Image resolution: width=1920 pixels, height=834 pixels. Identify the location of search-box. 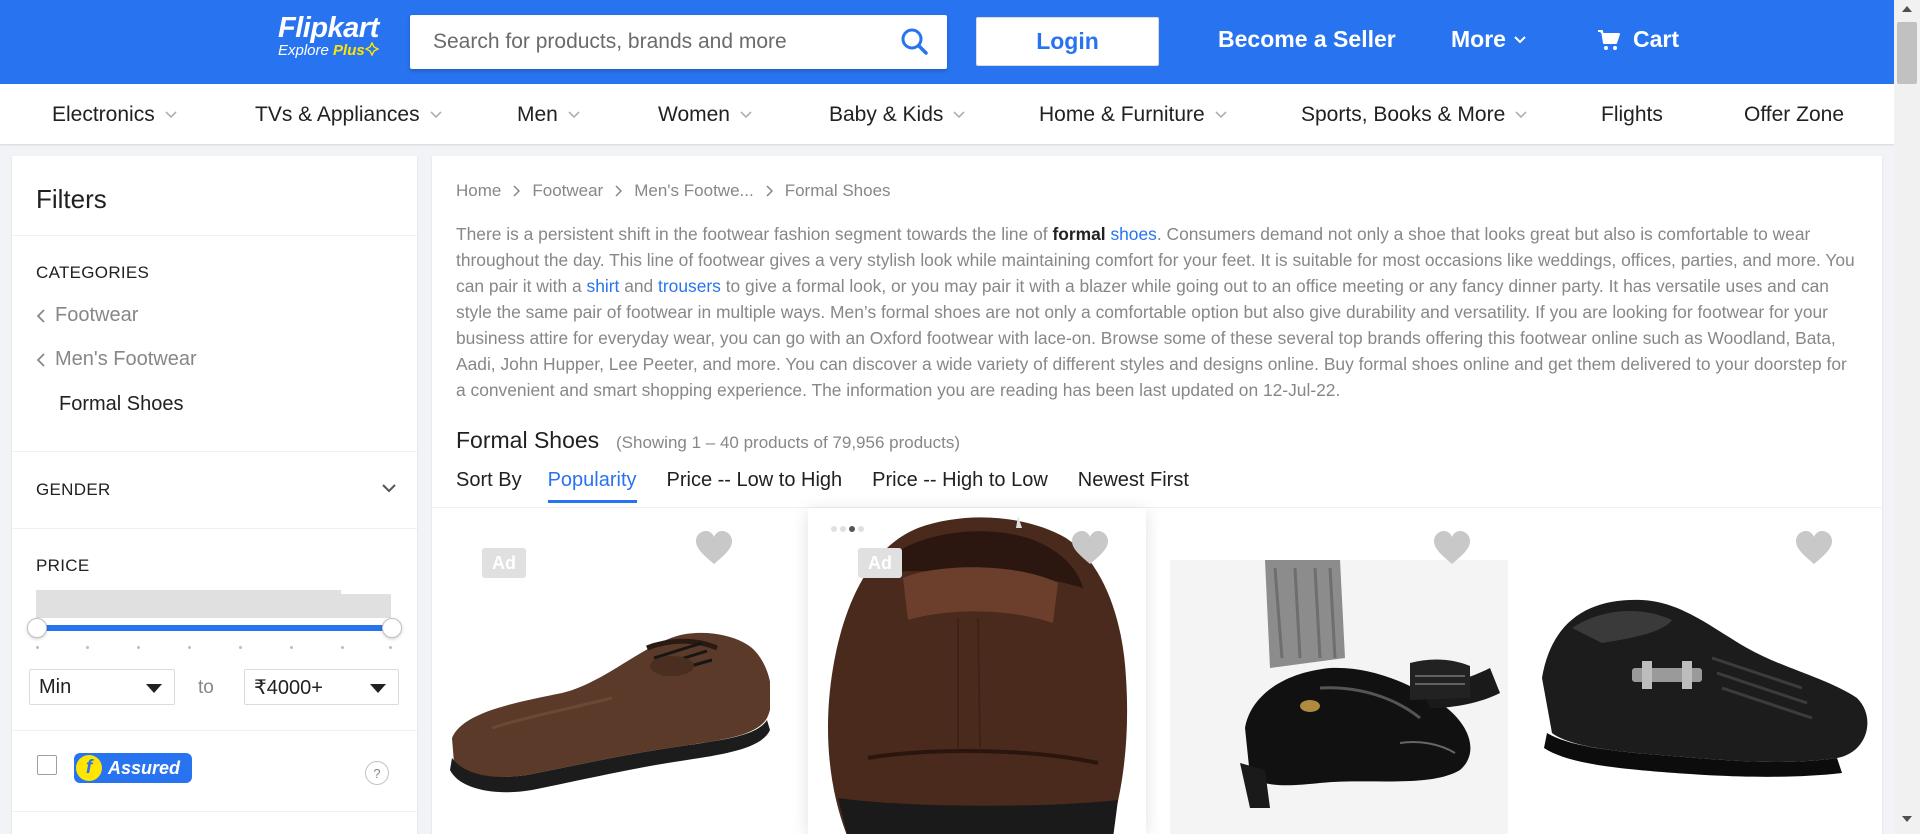
(678, 42).